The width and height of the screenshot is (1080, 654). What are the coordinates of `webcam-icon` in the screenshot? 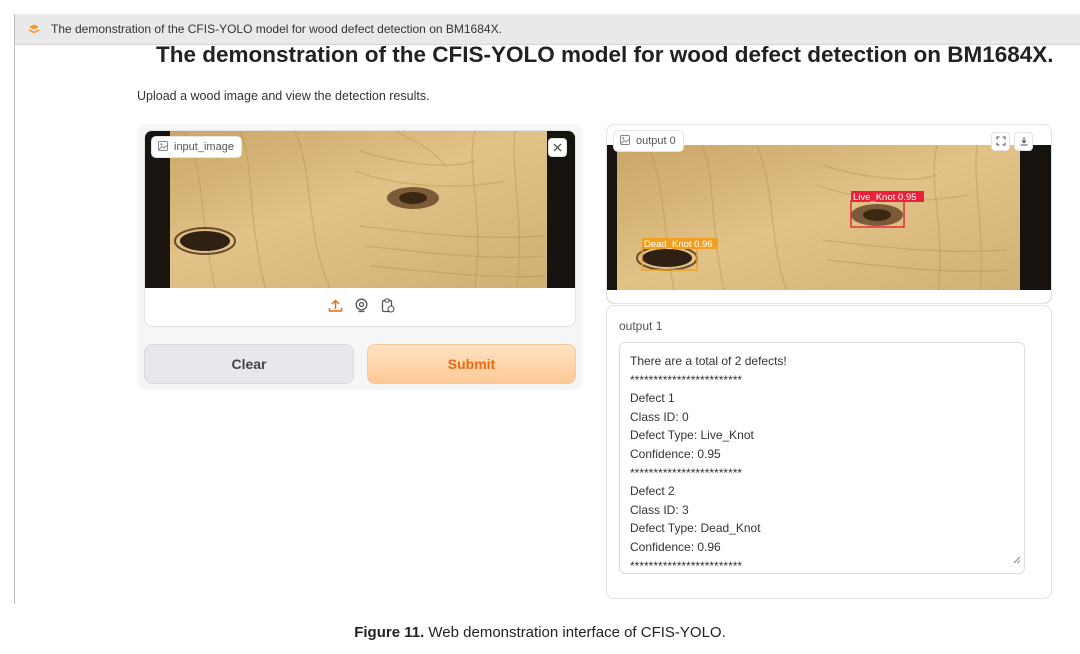 It's located at (361, 308).